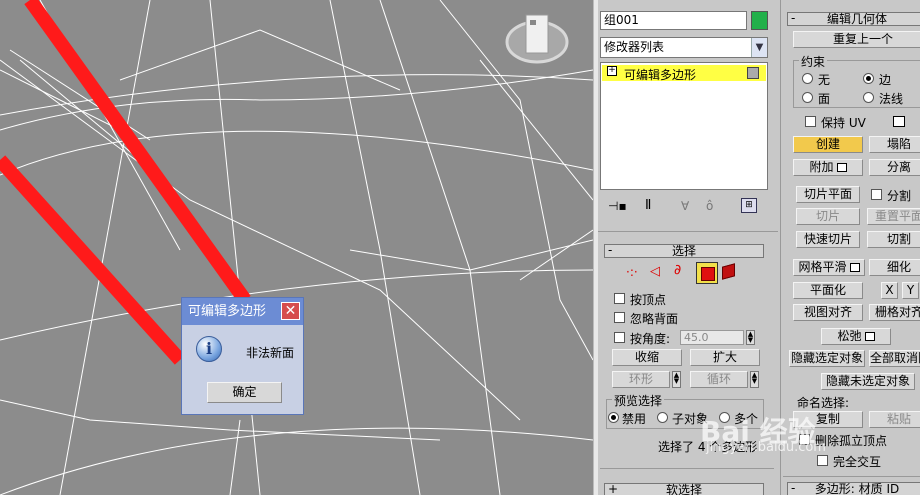 This screenshot has width=920, height=495. I want to click on soft-selection-rollout-header: + 软选择, so click(684, 489).